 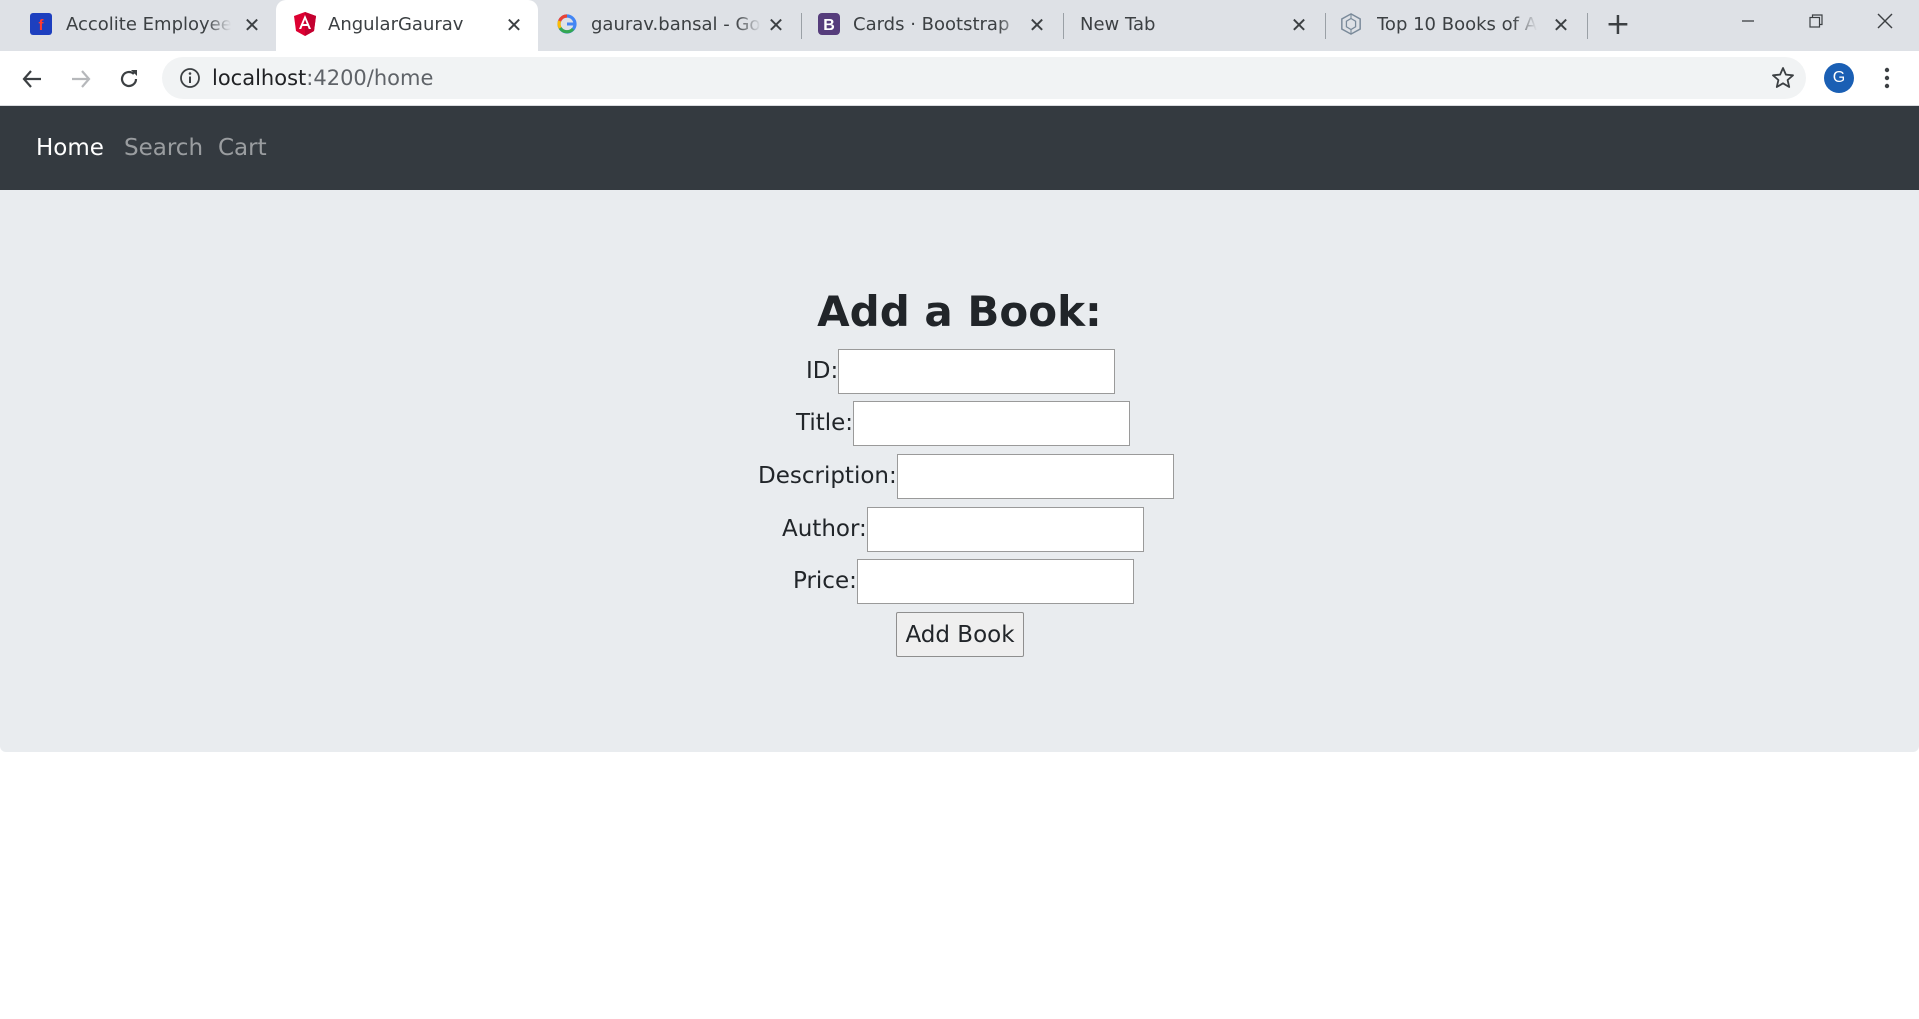 What do you see at coordinates (959, 148) in the screenshot?
I see `app-navbar: Home Search Cart` at bounding box center [959, 148].